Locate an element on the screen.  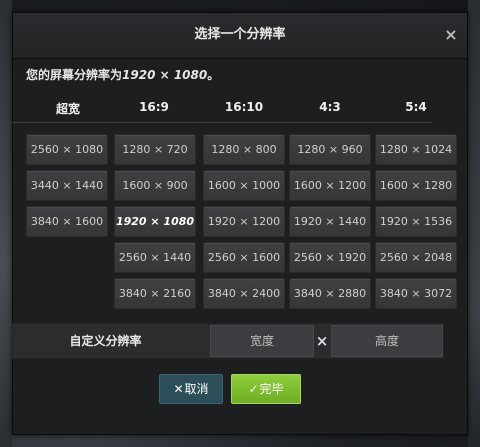
cancel-button: ✕取消 is located at coordinates (191, 389).